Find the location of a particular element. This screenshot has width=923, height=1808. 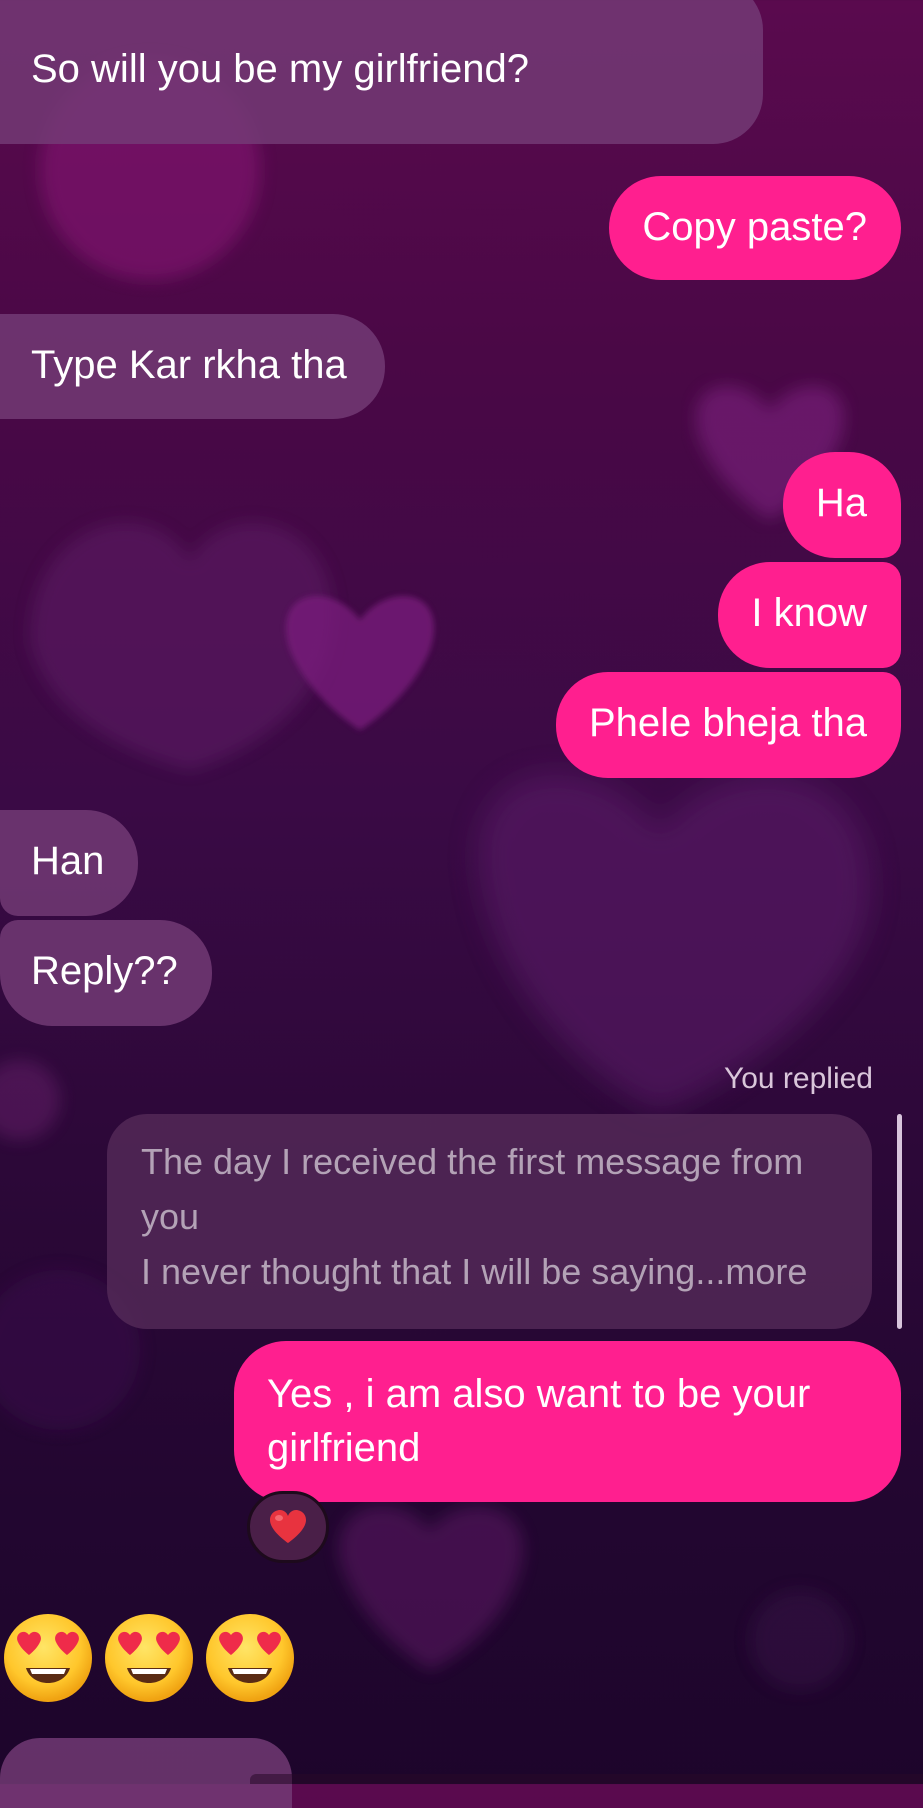

emoji-message is located at coordinates (149, 1660).